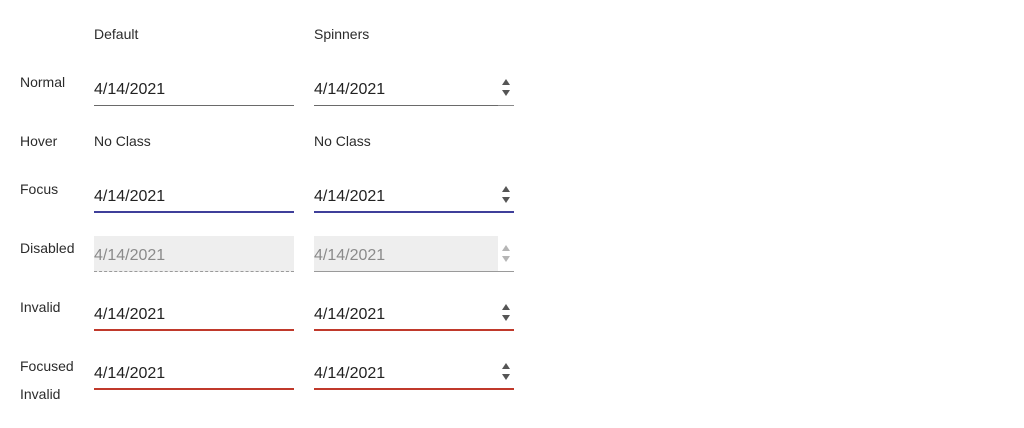 The image size is (1024, 428). What do you see at coordinates (414, 88) in the screenshot?
I see `date-input-normal-spinners: 4/14/2021` at bounding box center [414, 88].